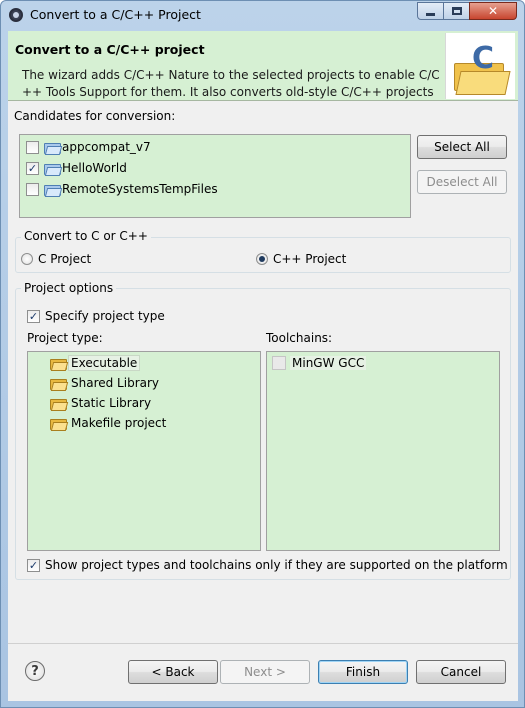 The width and height of the screenshot is (525, 708). I want to click on deselect-all-button: Deselect All, so click(462, 182).